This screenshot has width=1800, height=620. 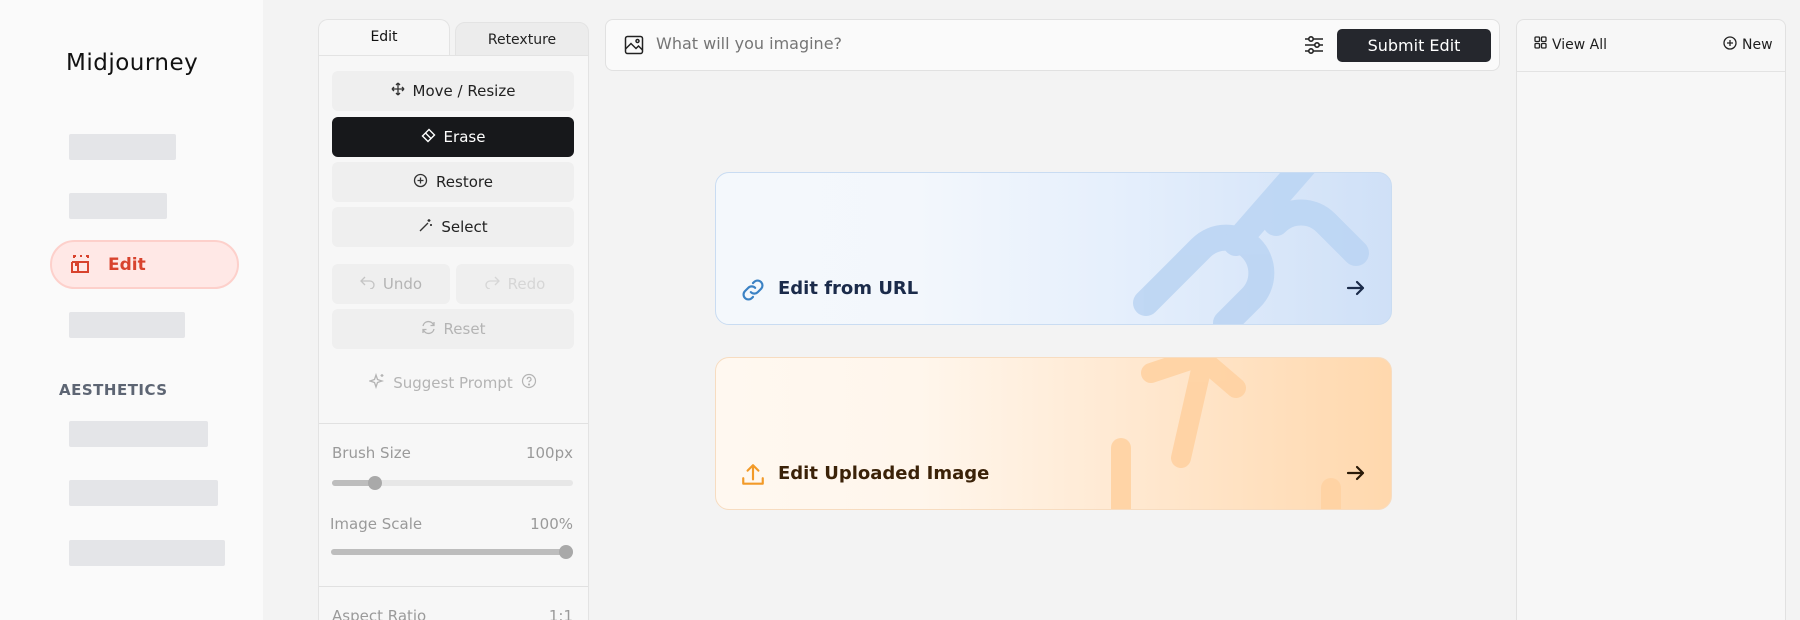 What do you see at coordinates (753, 477) in the screenshot?
I see `upload-icon` at bounding box center [753, 477].